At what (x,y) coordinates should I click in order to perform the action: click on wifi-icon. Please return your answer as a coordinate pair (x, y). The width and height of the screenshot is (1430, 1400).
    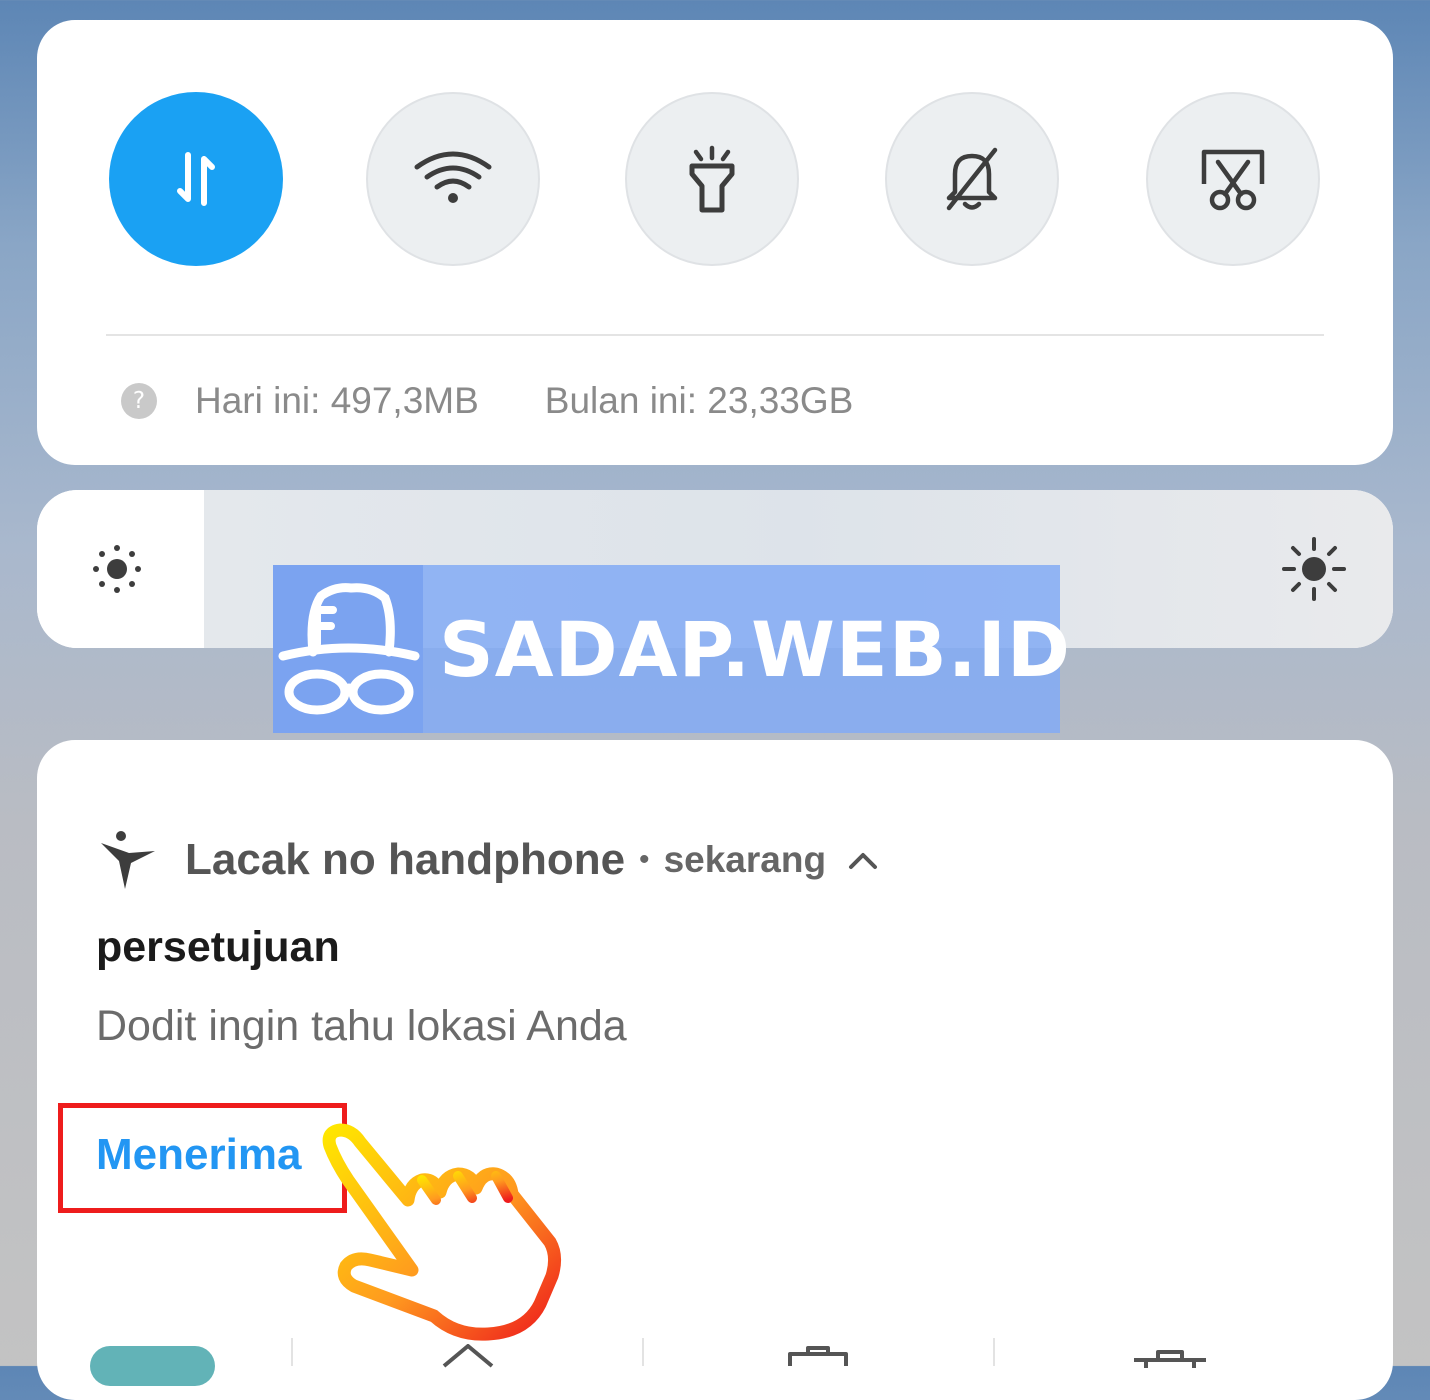
    Looking at the image, I should click on (453, 177).